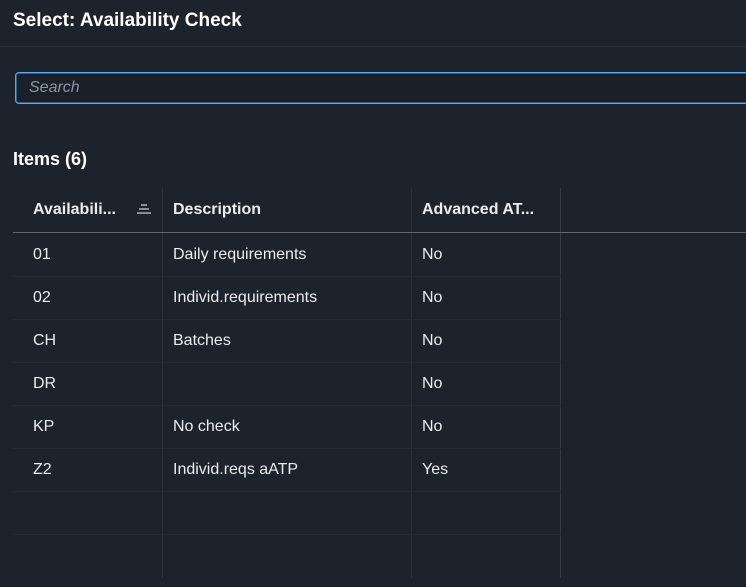  Describe the element at coordinates (287, 513) in the screenshot. I see `table-row-empty` at that location.